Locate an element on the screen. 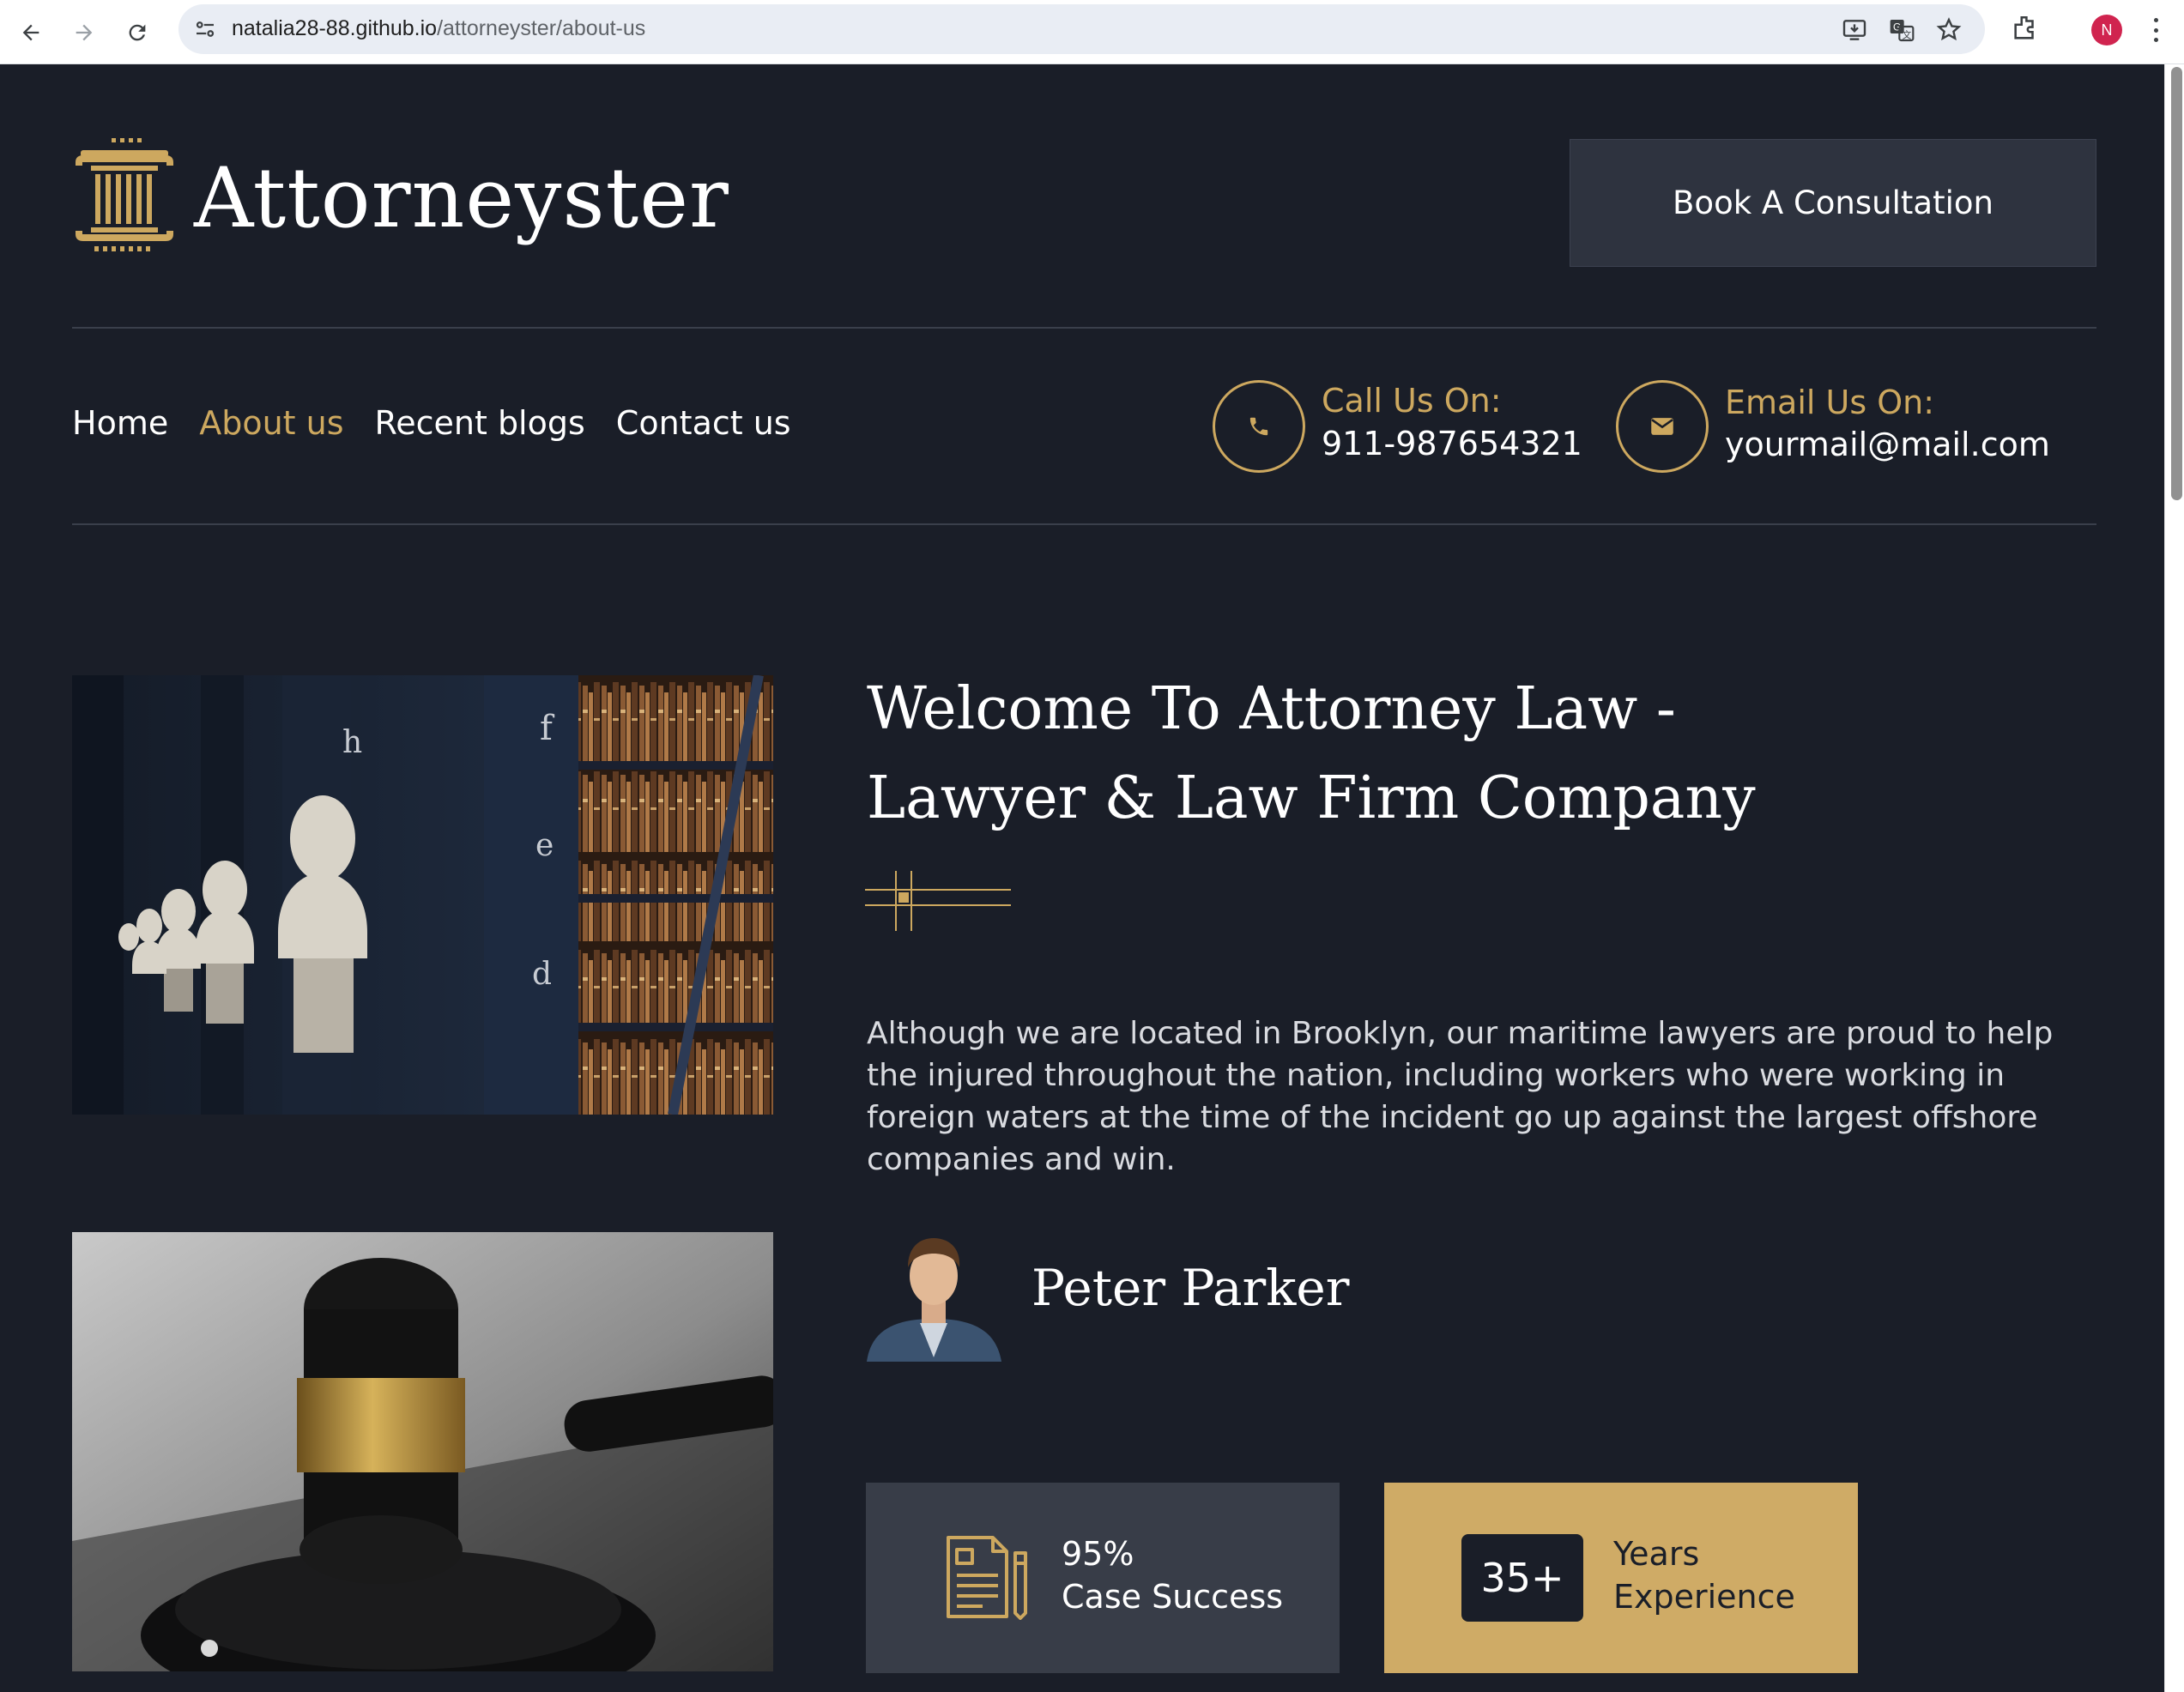 This screenshot has height=1692, width=2184. extensions-icon is located at coordinates (2026, 29).